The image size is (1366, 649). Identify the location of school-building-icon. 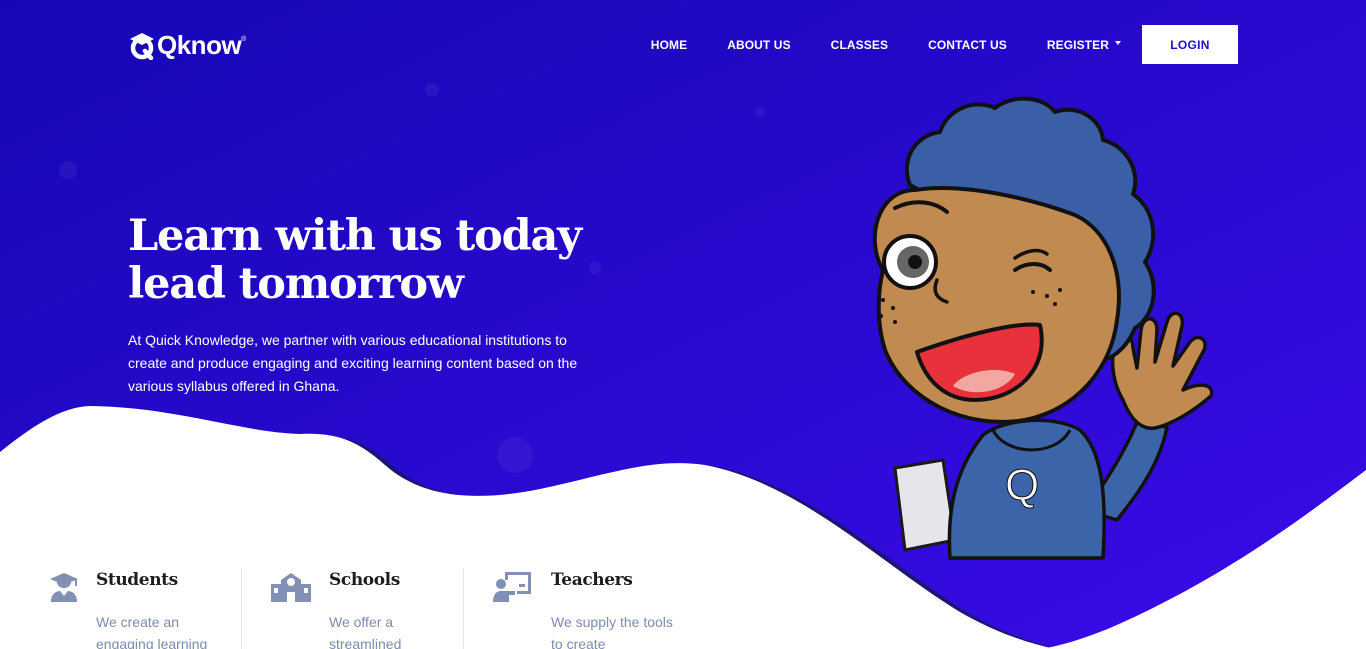
(291, 587).